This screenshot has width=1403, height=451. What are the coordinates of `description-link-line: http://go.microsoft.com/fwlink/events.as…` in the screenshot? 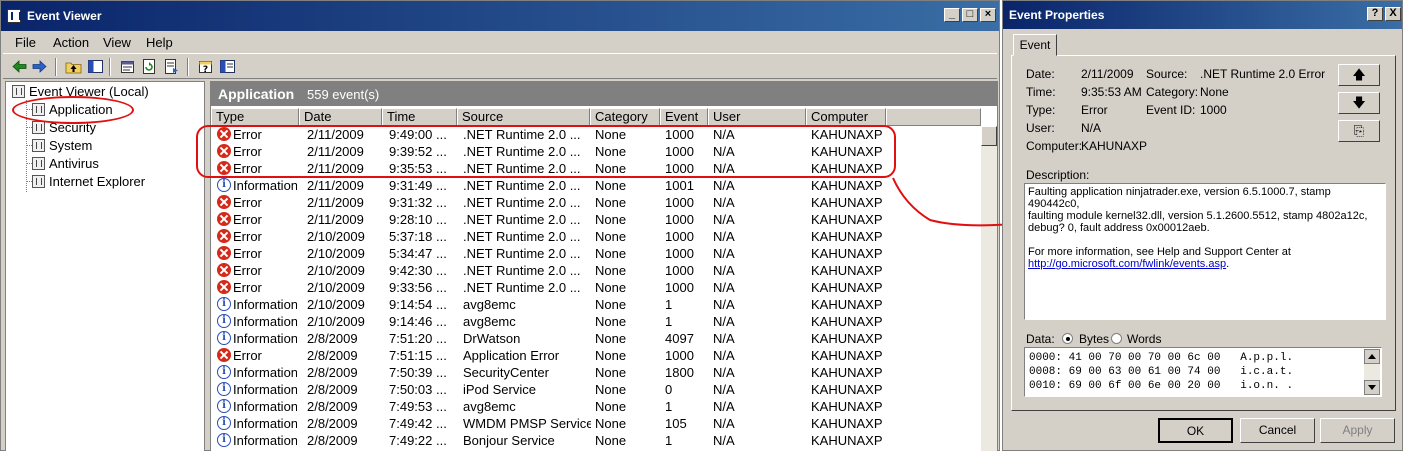 It's located at (1205, 264).